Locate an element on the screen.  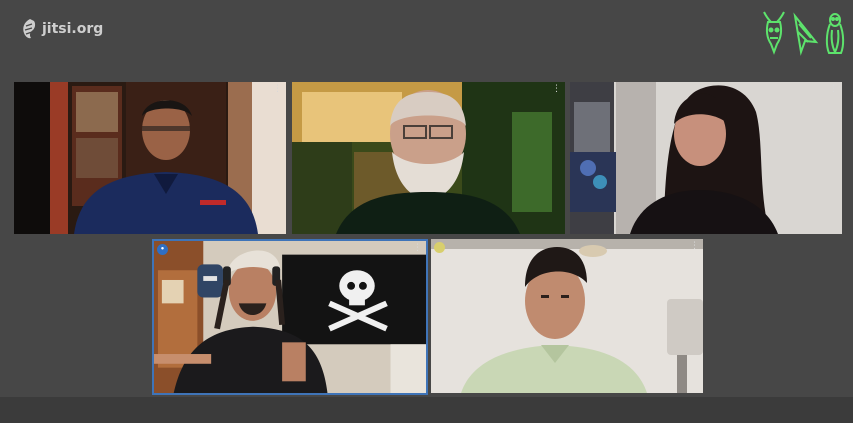
jitsi-logo: jitsi.org is located at coordinates (61, 29).